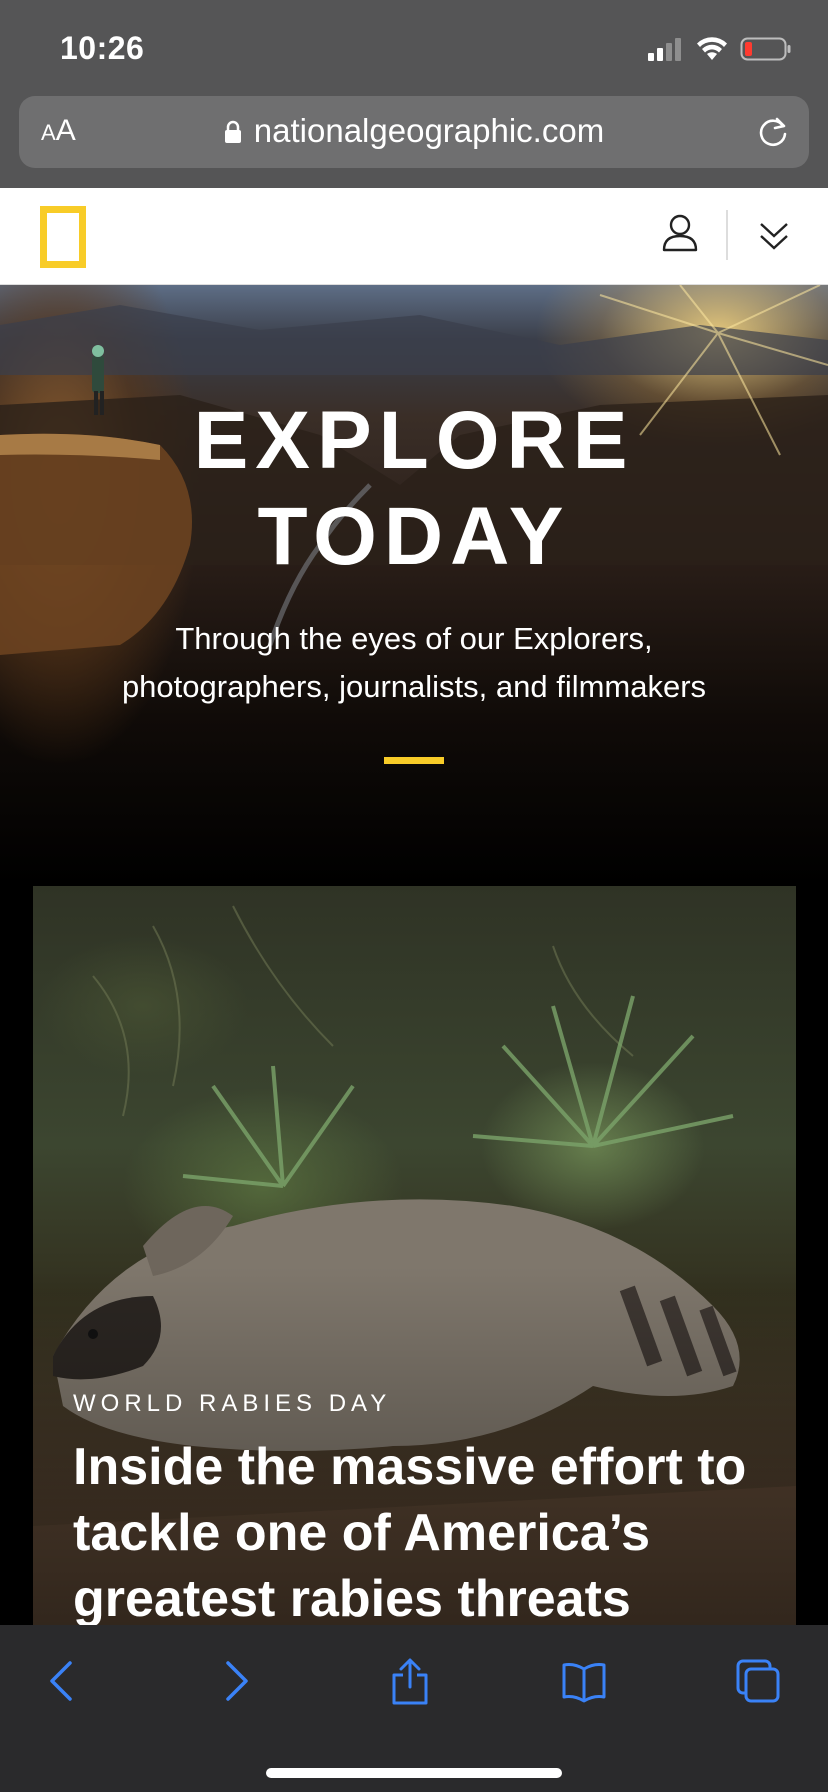 The height and width of the screenshot is (1792, 828). Describe the element at coordinates (63, 237) in the screenshot. I see `nat-geo-logo` at that location.